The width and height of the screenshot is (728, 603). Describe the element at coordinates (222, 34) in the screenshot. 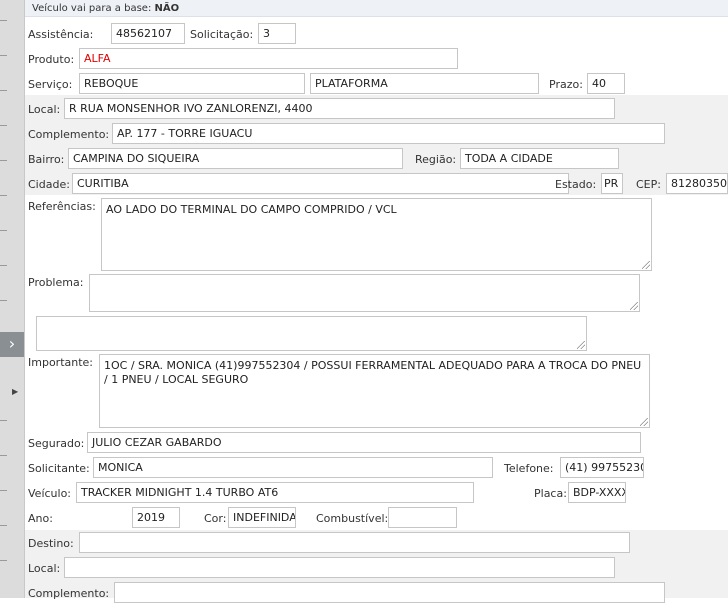

I see `solicitacao-label: Solicitação:` at that location.